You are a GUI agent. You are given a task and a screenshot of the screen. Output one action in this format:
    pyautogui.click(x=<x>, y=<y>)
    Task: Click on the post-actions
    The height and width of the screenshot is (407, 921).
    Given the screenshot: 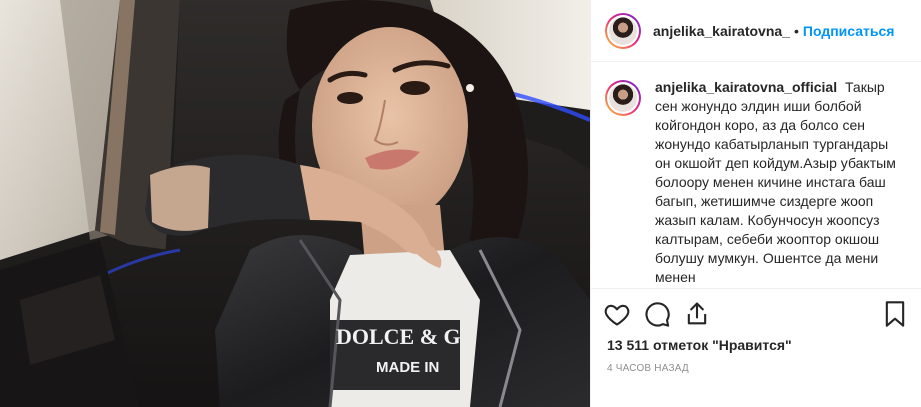 What is the action you would take?
    pyautogui.click(x=756, y=314)
    